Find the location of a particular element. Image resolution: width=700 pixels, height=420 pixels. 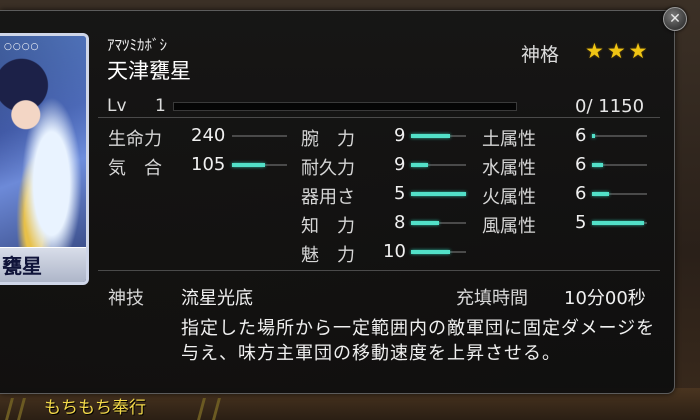

stat-bar-spirit is located at coordinates (259, 165).